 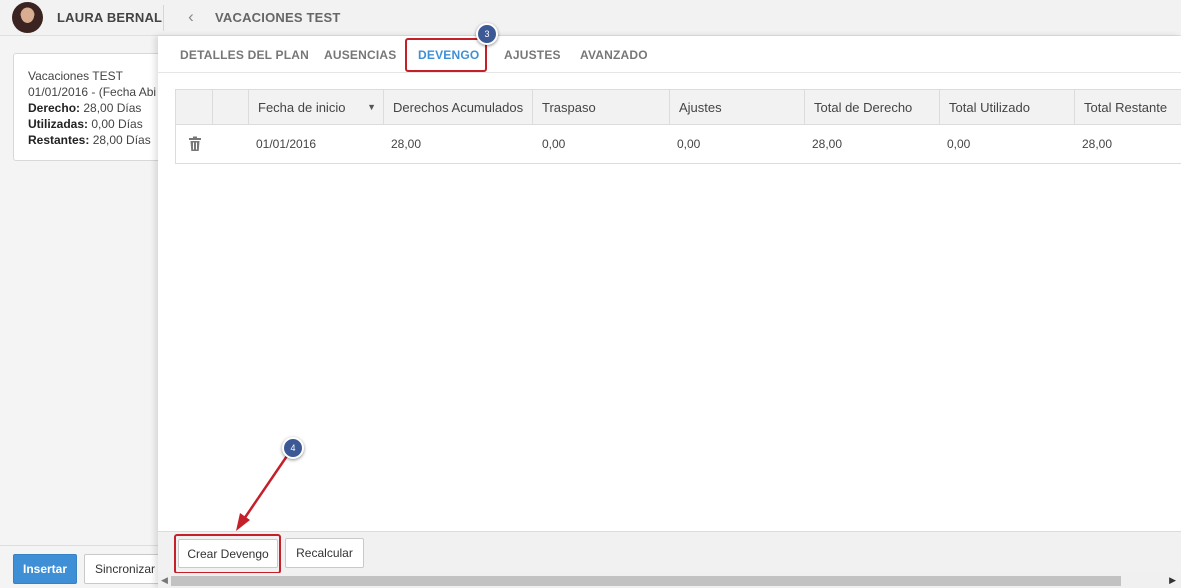 What do you see at coordinates (302, 107) in the screenshot?
I see `header-label: Fecha de inicio` at bounding box center [302, 107].